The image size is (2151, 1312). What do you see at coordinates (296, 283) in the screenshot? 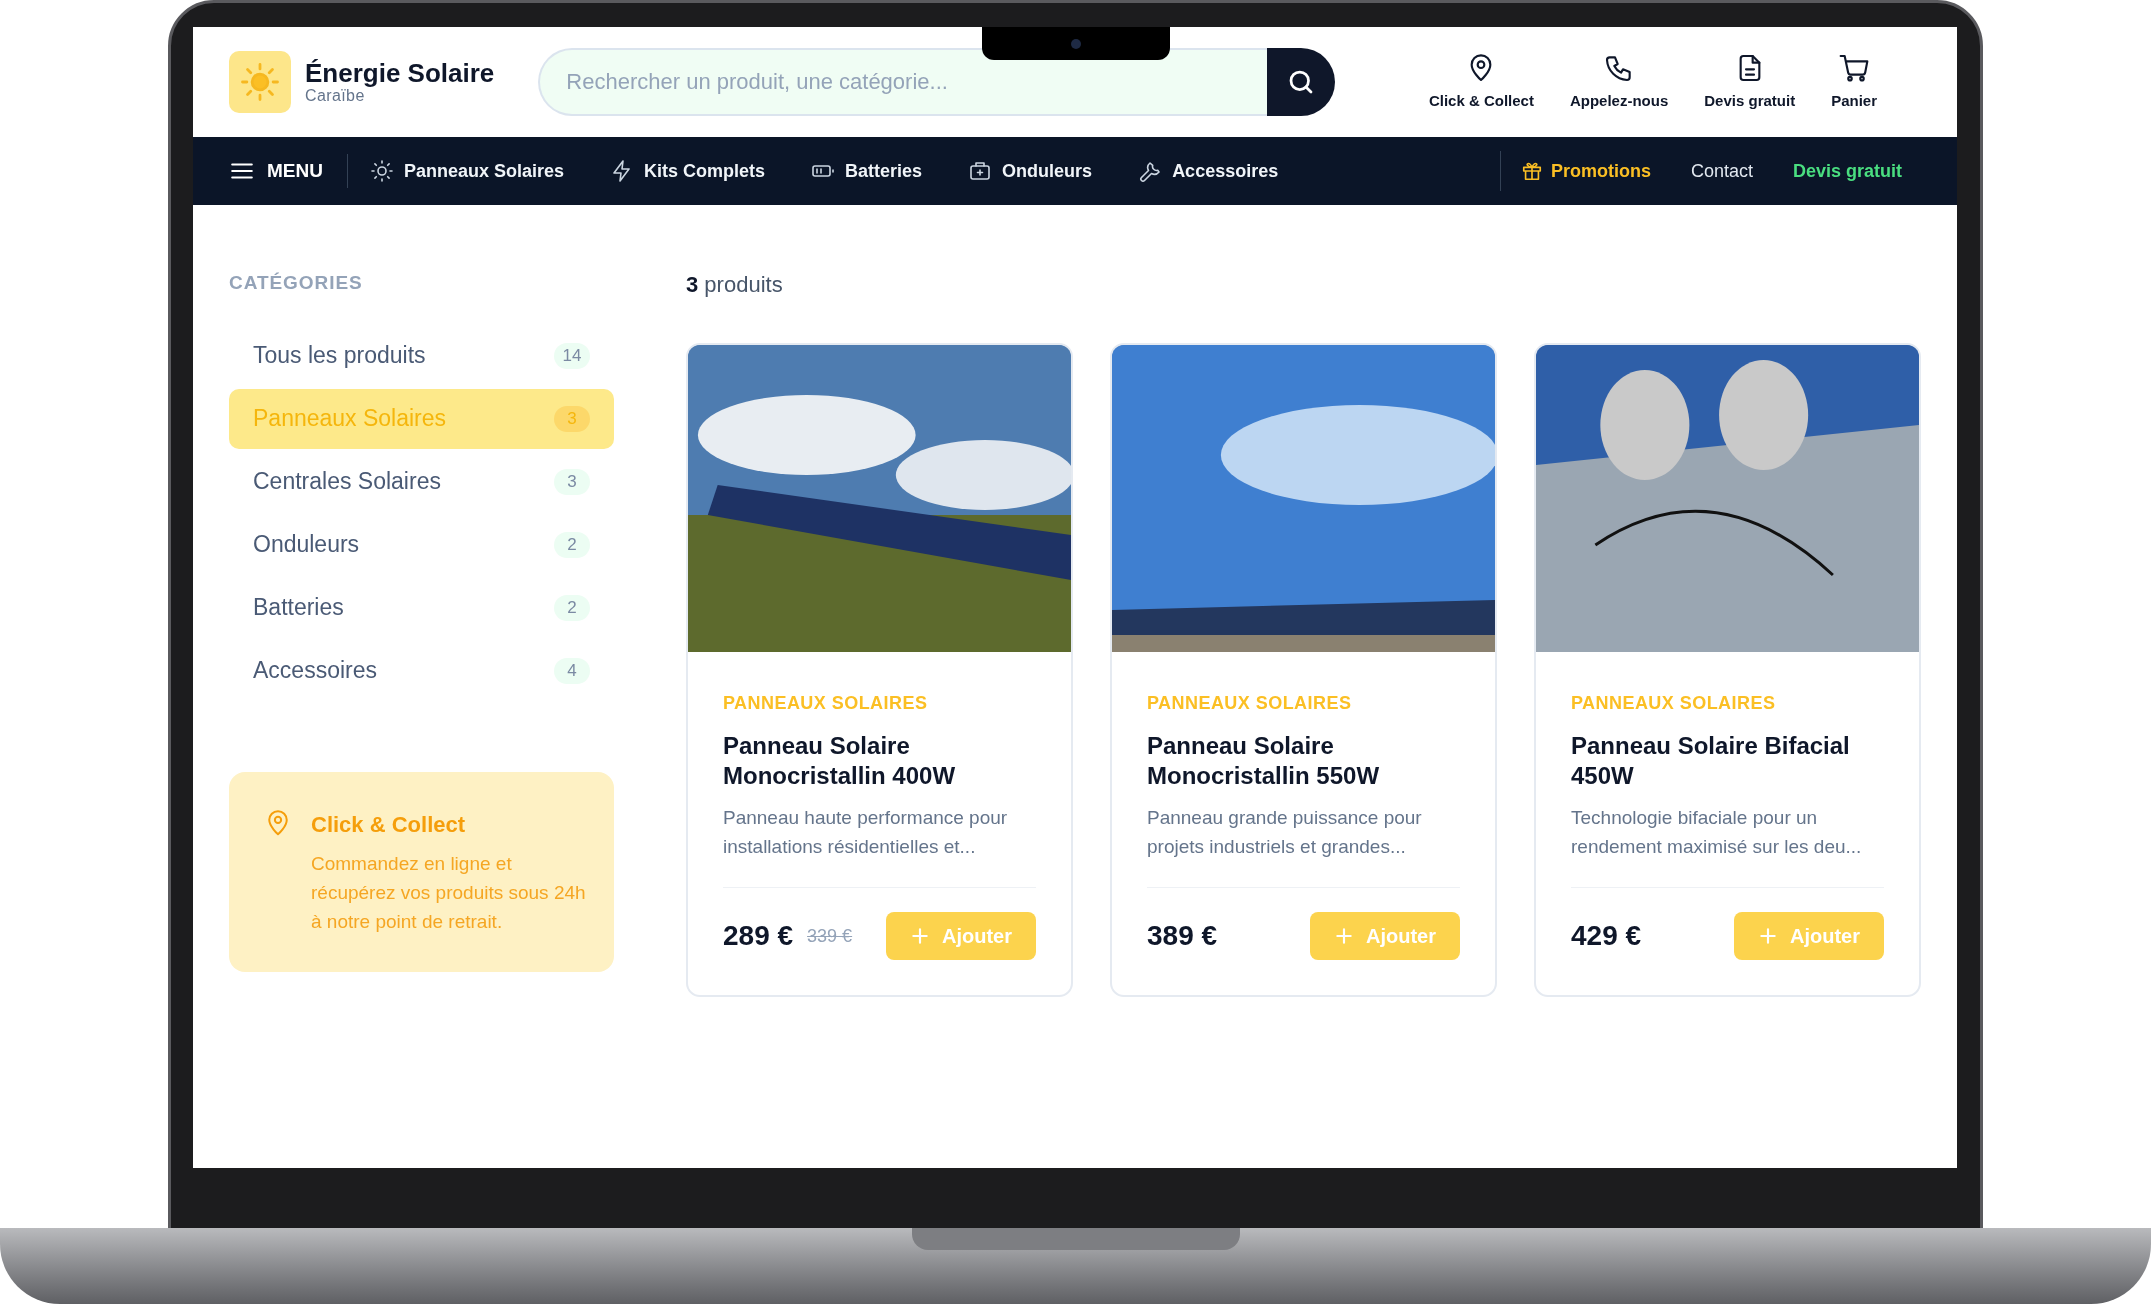
I see `sidebar-heading: CATÉGORIES` at bounding box center [296, 283].